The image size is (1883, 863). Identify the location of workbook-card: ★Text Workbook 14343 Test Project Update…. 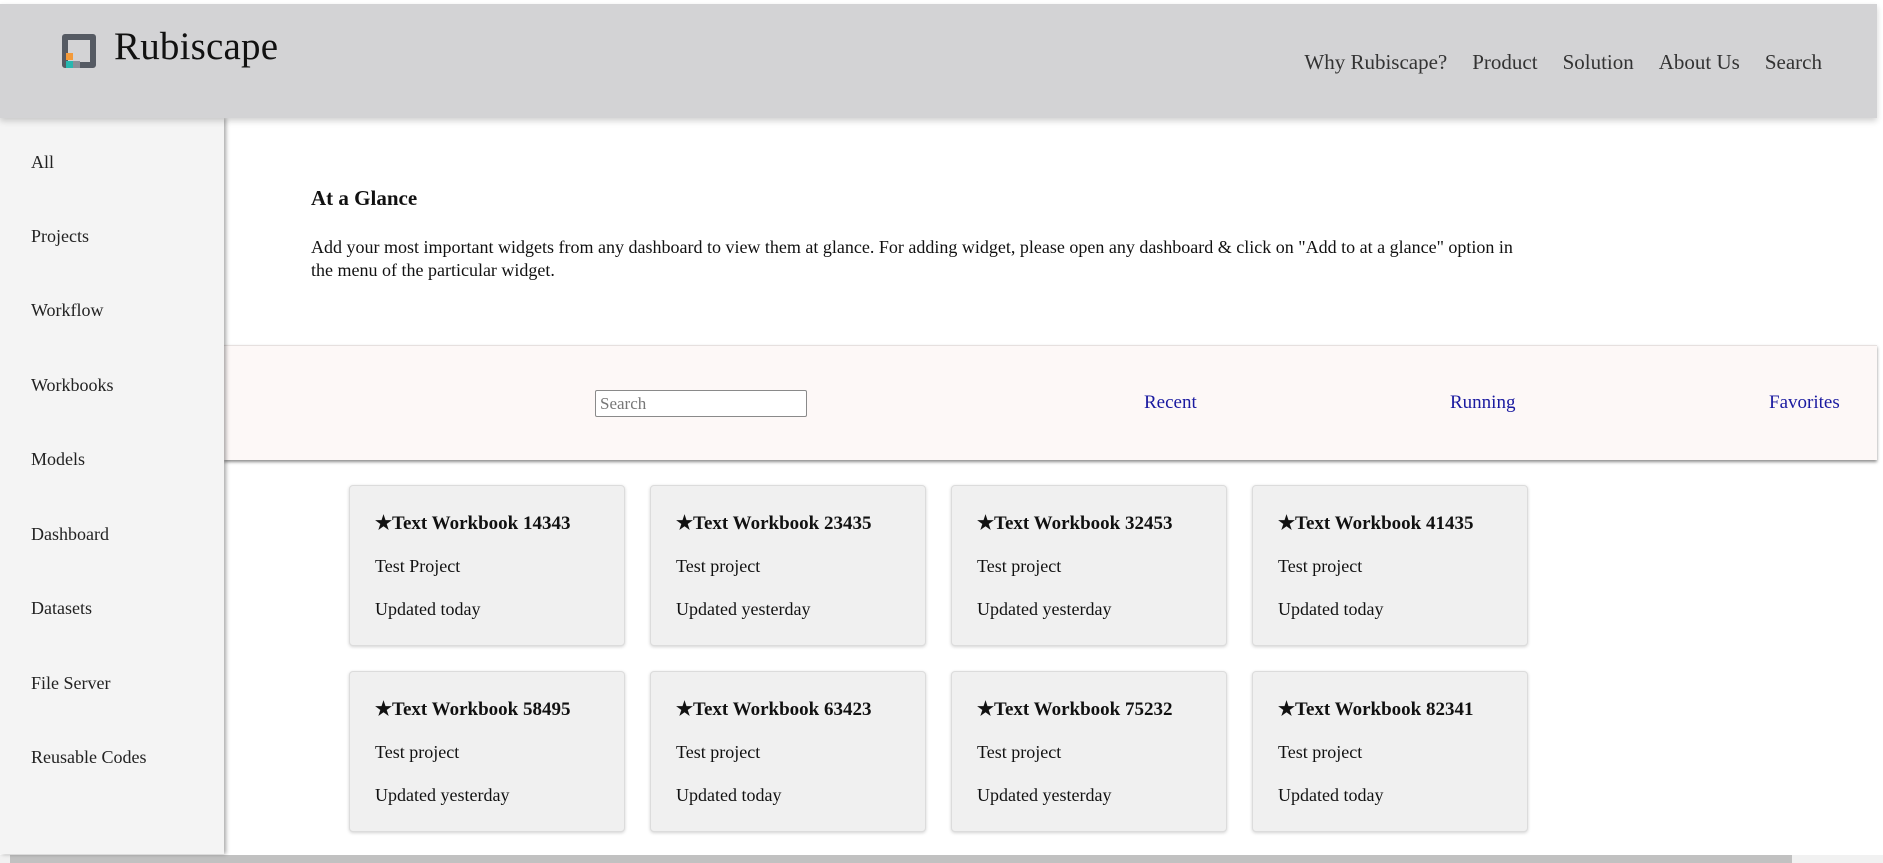
(487, 565).